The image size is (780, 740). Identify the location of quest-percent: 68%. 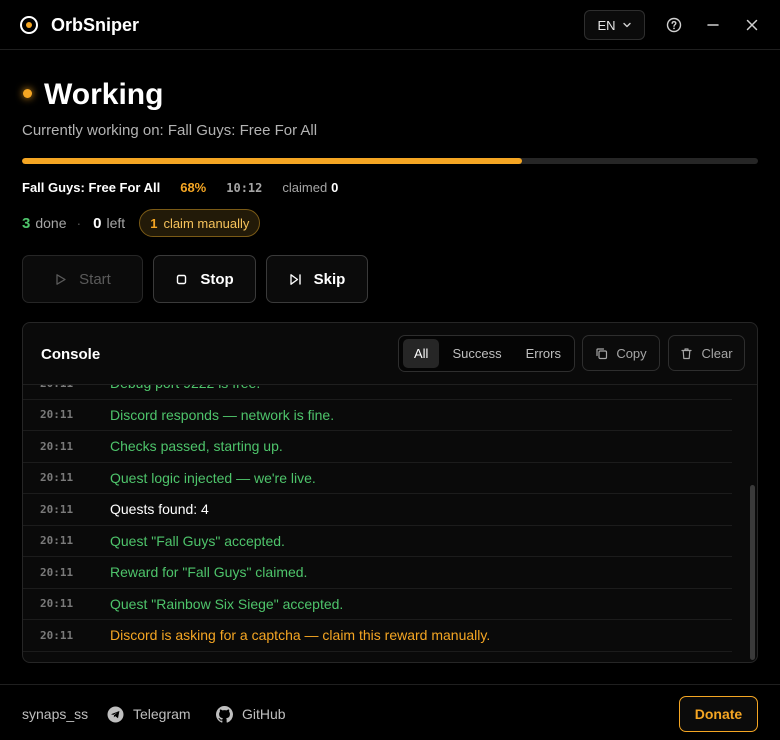
(193, 187).